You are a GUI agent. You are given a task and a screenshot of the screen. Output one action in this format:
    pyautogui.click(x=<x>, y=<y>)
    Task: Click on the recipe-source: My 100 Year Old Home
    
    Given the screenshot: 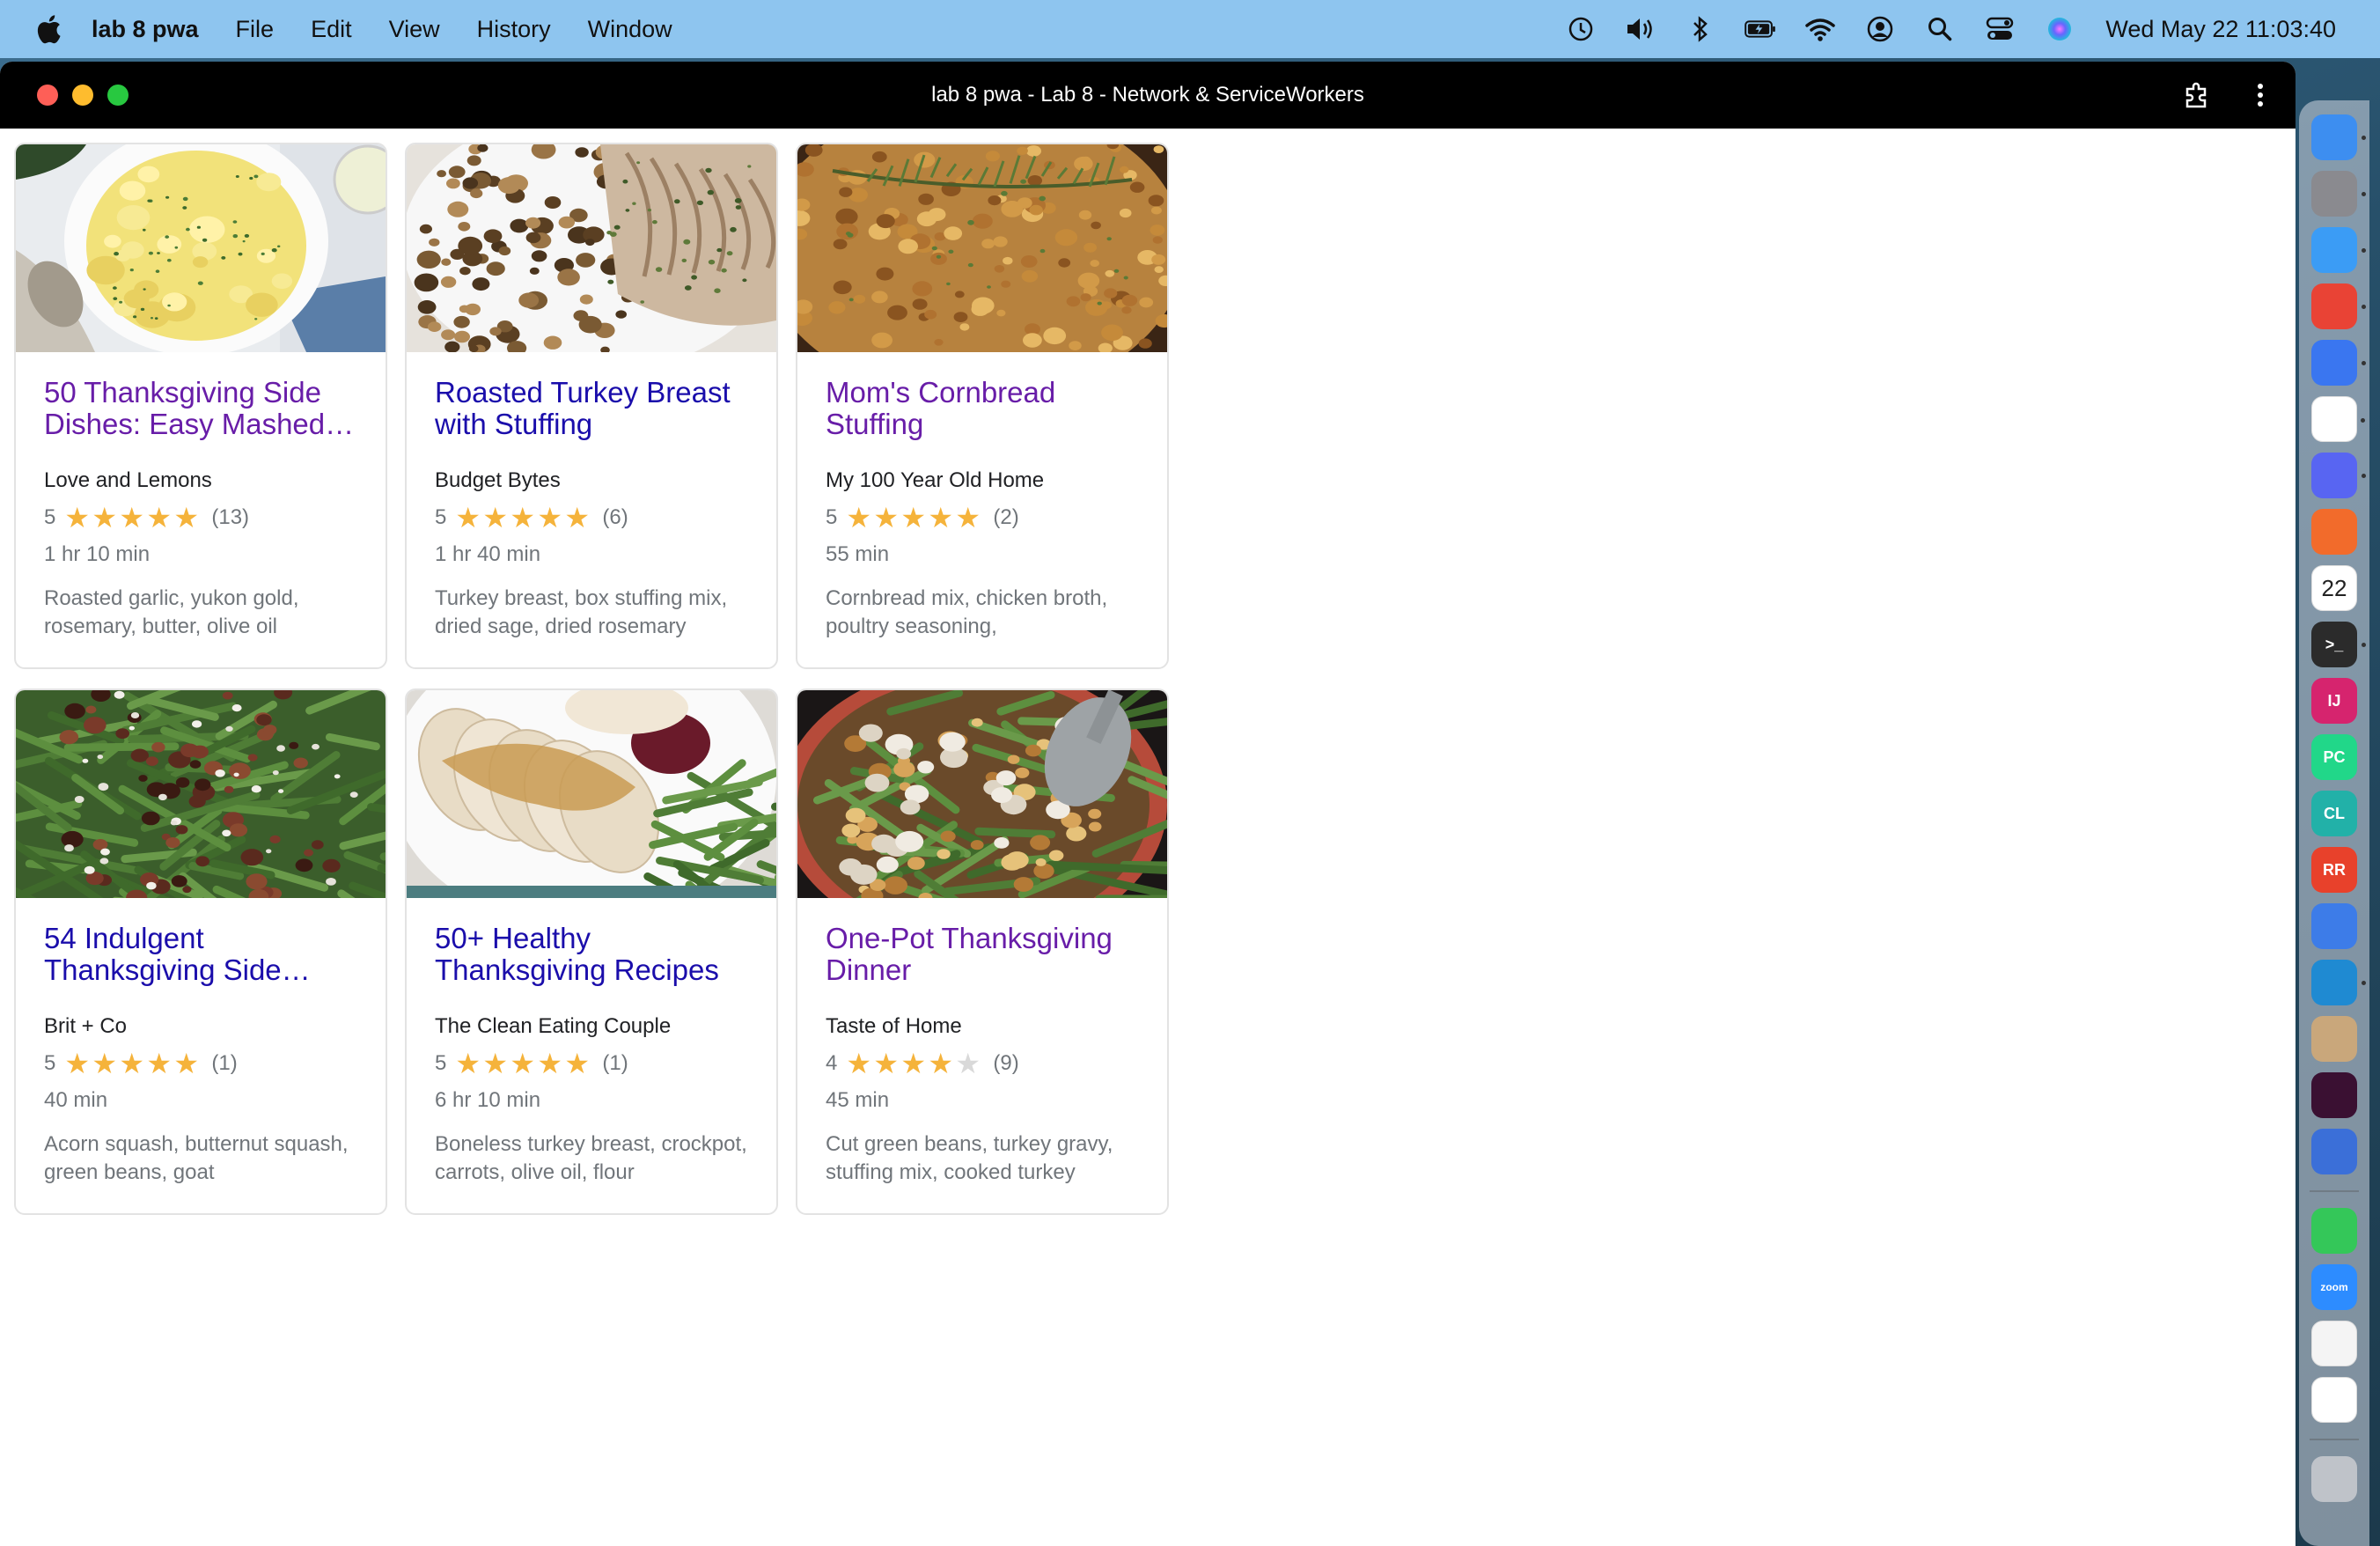 What is the action you would take?
    pyautogui.click(x=936, y=480)
    